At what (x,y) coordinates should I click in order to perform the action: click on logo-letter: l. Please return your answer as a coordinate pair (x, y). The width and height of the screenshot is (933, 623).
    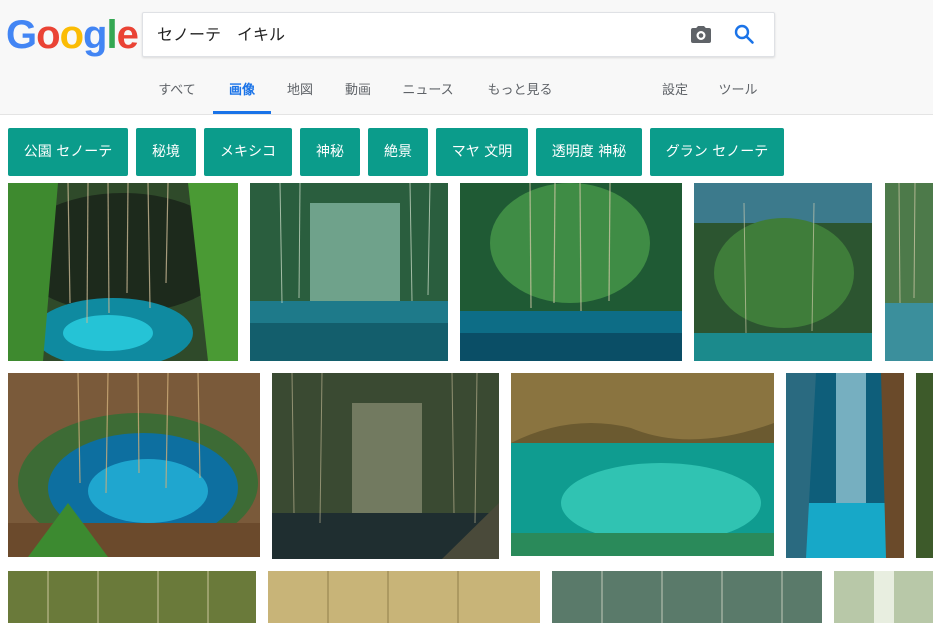
    Looking at the image, I should click on (111, 35).